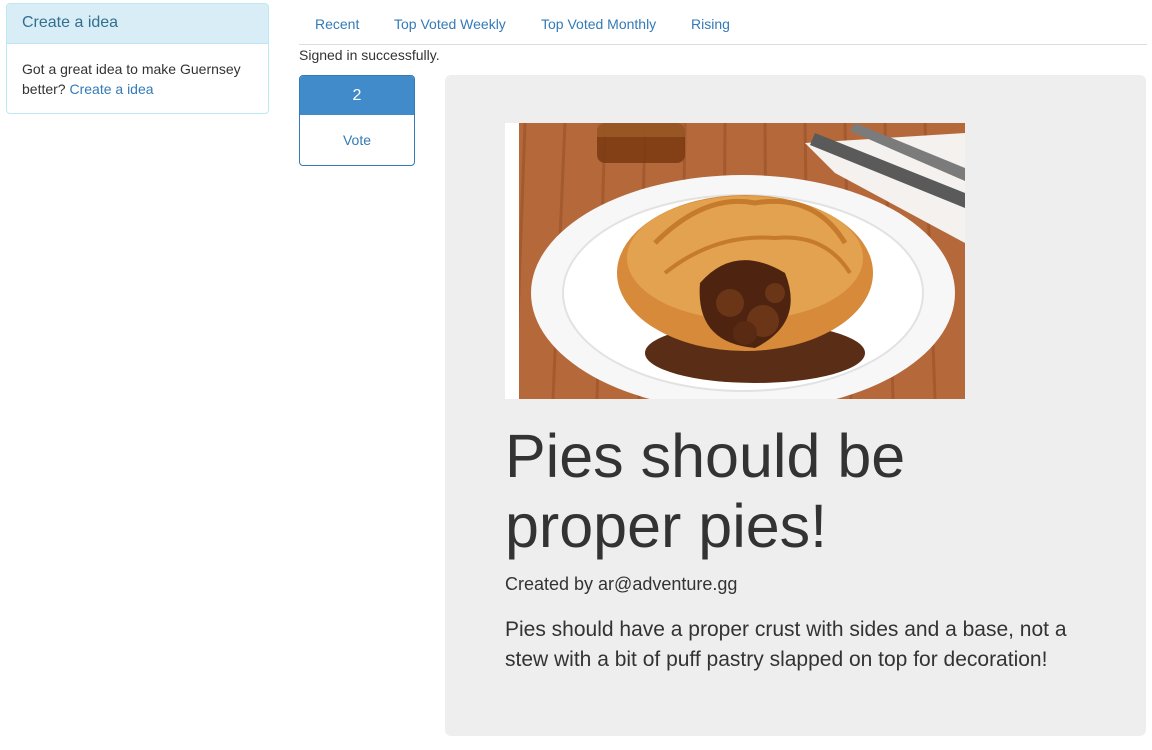  Describe the element at coordinates (137, 24) in the screenshot. I see `create-idea-panel-heading: Create a idea` at that location.